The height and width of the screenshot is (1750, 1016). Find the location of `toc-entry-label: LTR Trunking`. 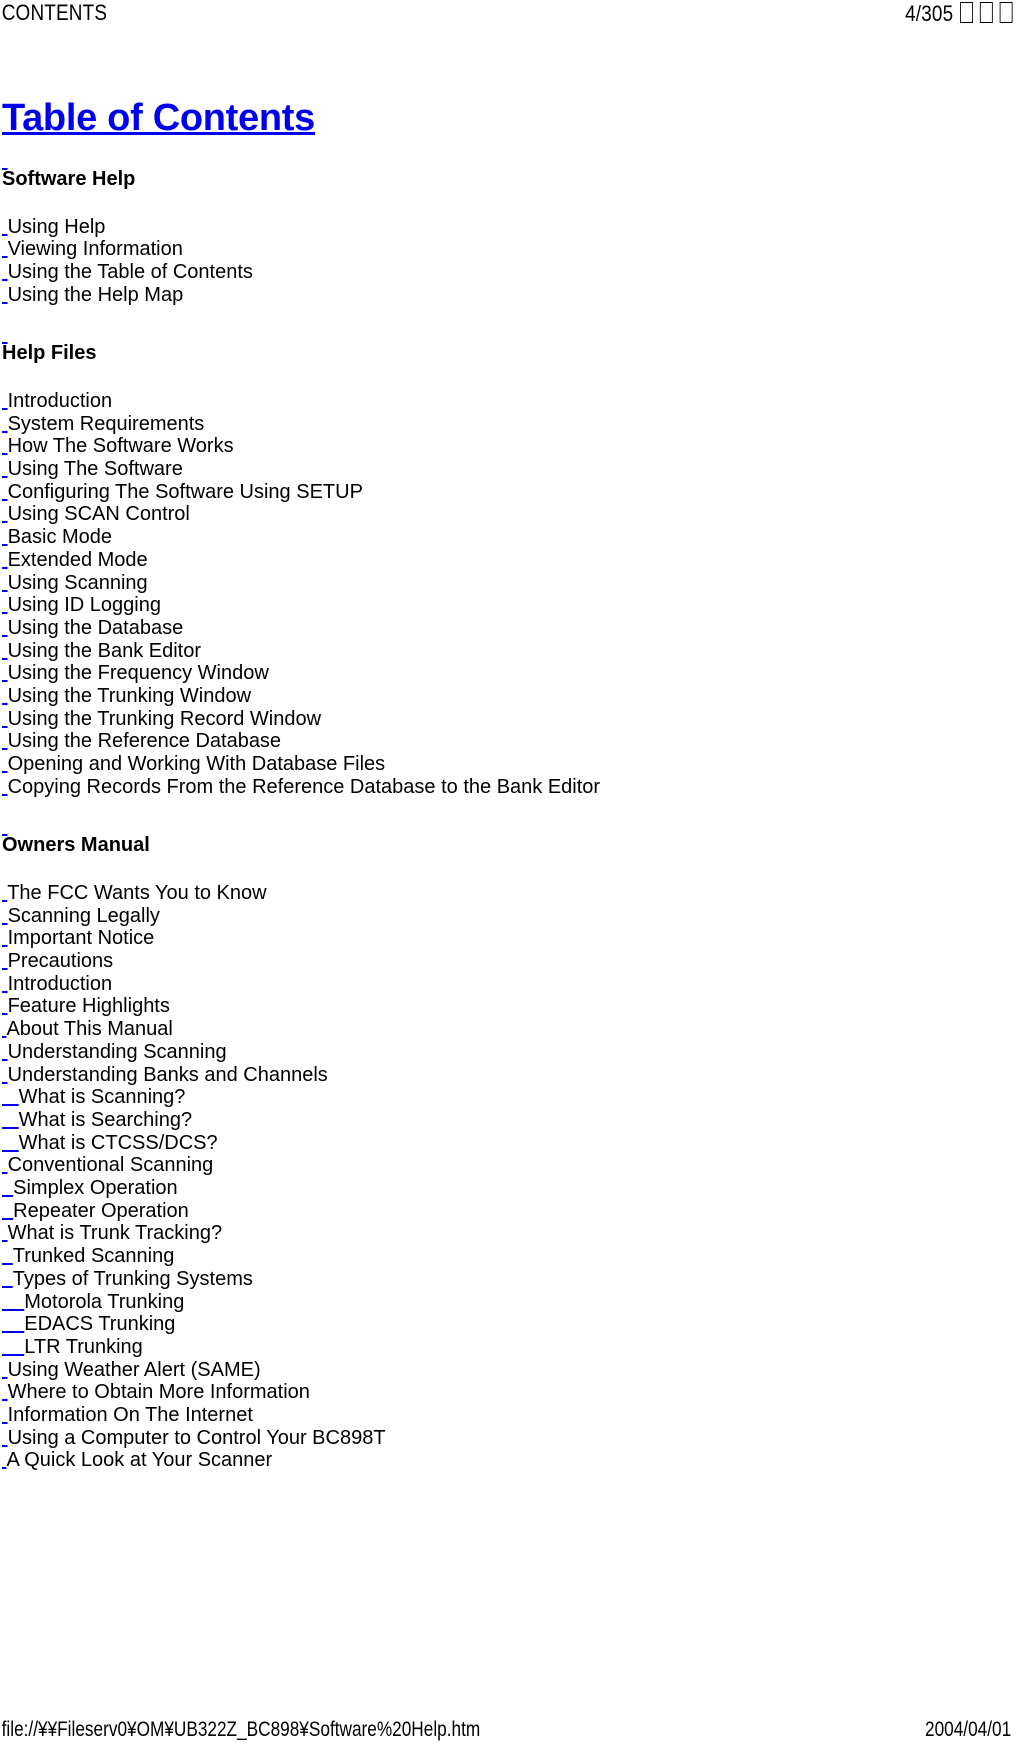

toc-entry-label: LTR Trunking is located at coordinates (83, 1346).